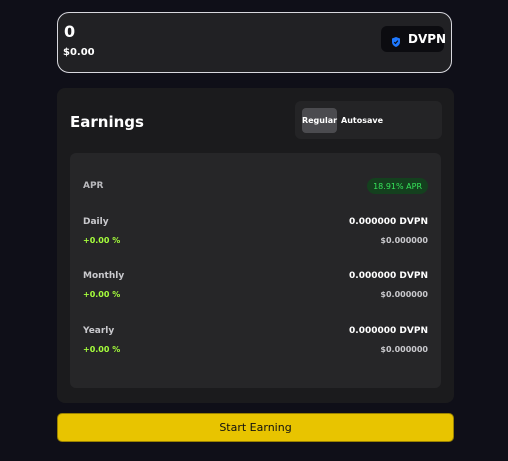 The image size is (508, 461). Describe the element at coordinates (104, 276) in the screenshot. I see `monthly-label: Monthly` at that location.